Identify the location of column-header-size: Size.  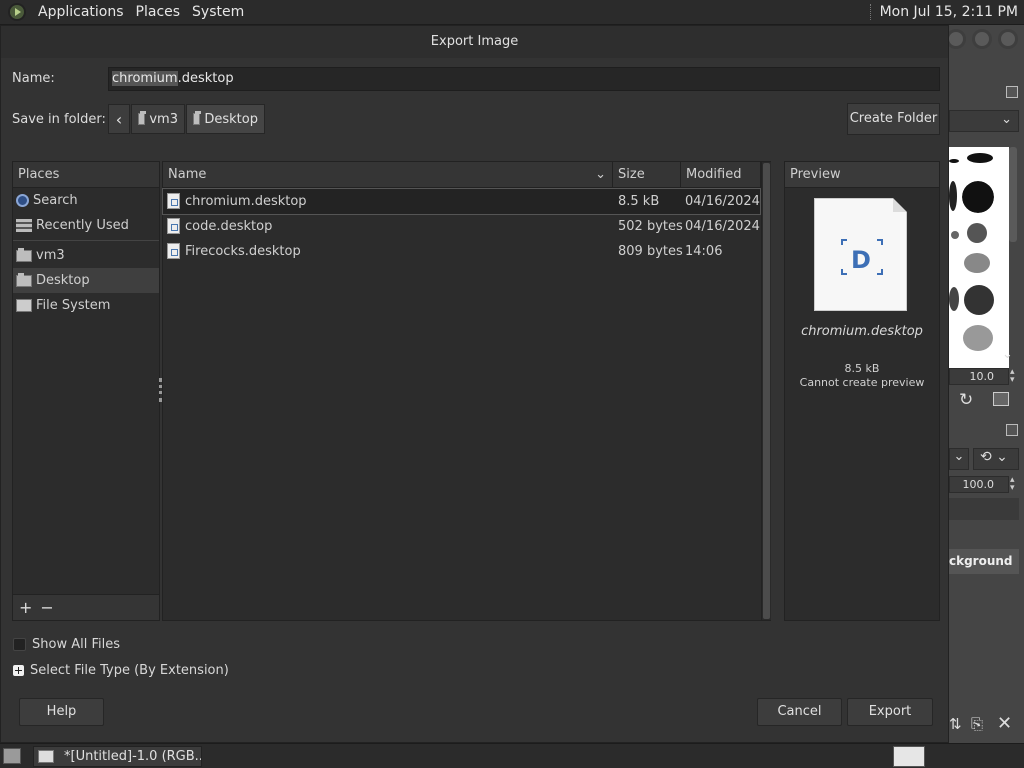
(647, 175).